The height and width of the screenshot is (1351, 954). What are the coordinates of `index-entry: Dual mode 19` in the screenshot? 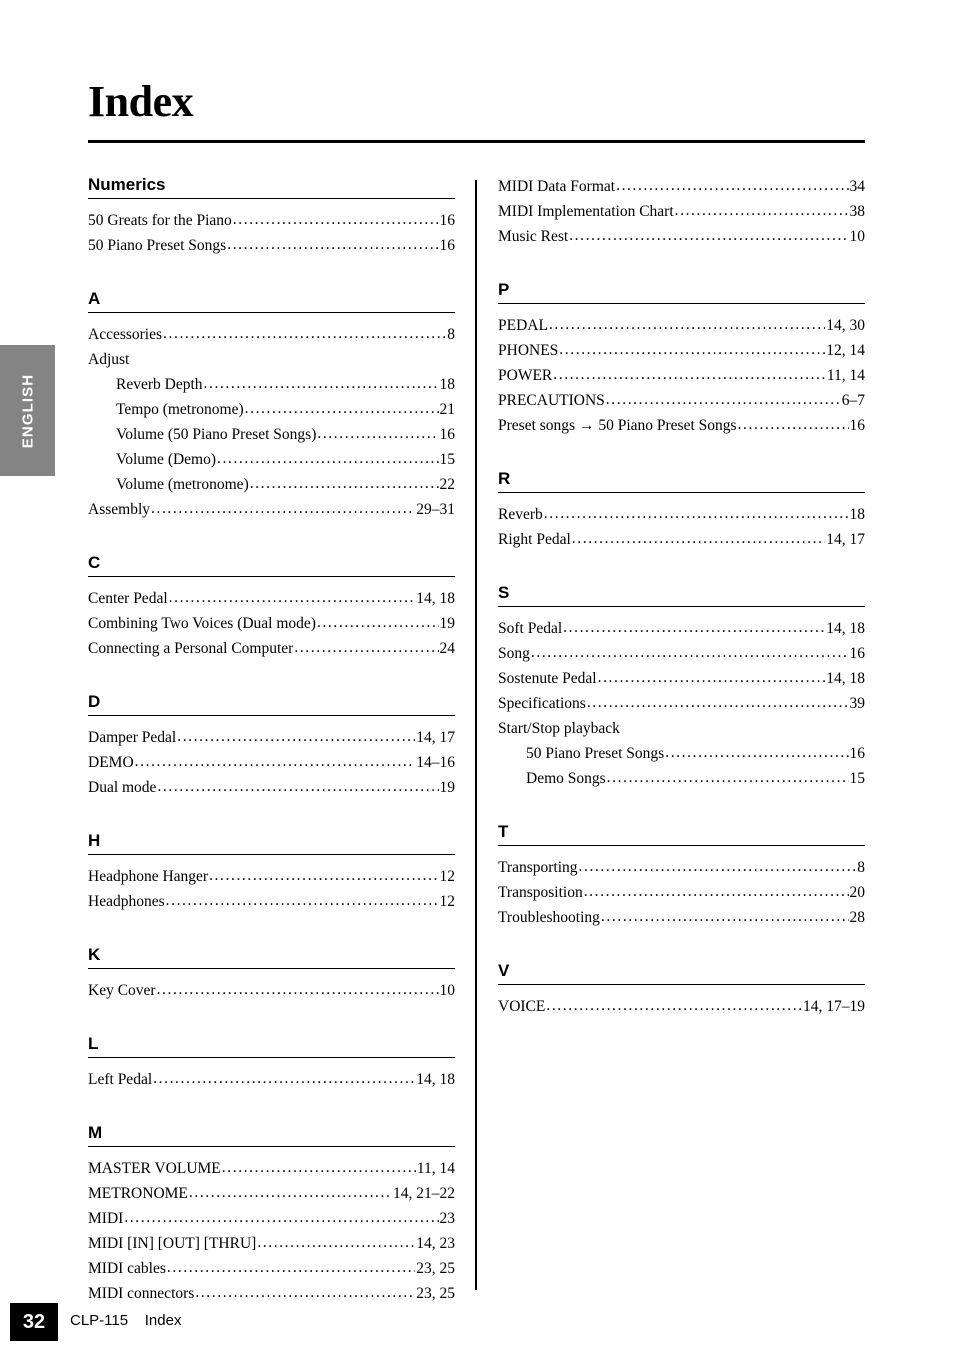 It's located at (271, 787).